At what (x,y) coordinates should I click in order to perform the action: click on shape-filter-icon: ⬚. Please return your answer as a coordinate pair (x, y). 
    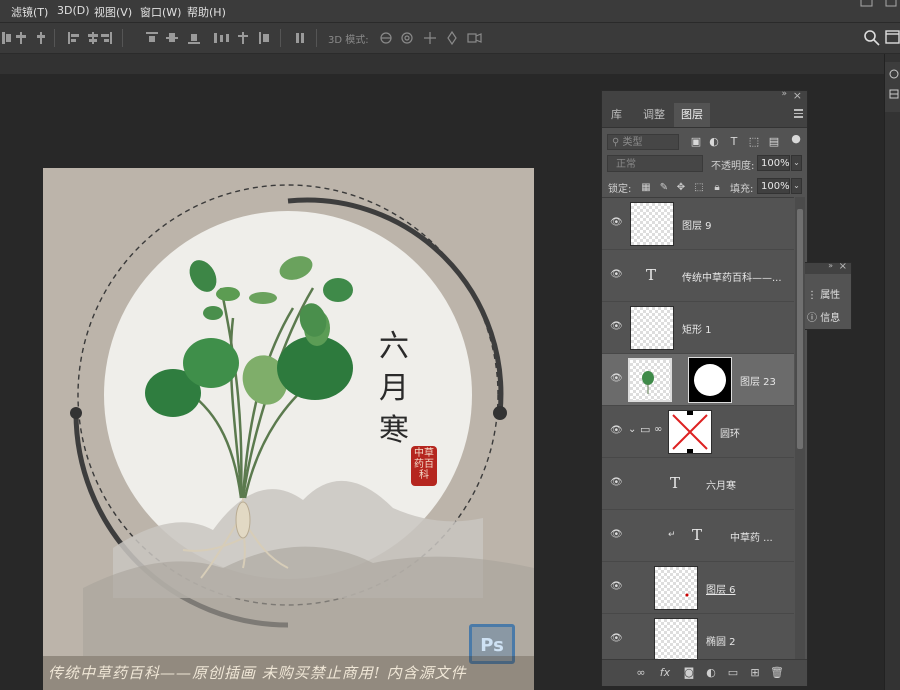
    Looking at the image, I should click on (754, 142).